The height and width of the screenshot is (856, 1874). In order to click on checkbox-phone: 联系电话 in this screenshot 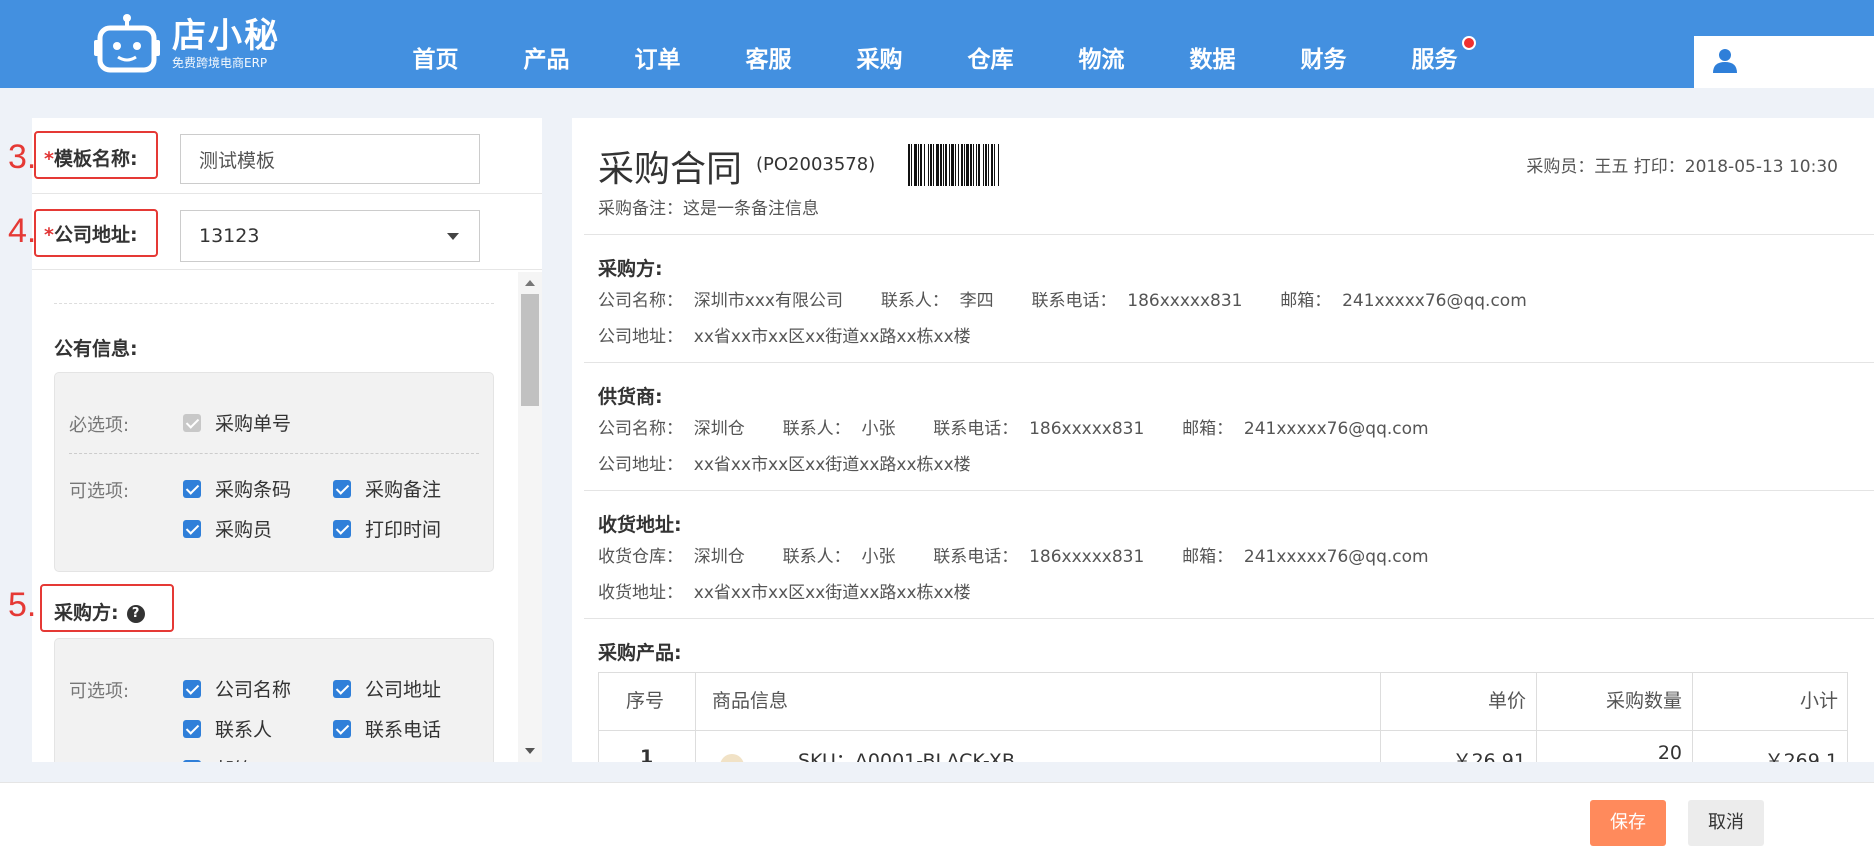, I will do `click(387, 728)`.